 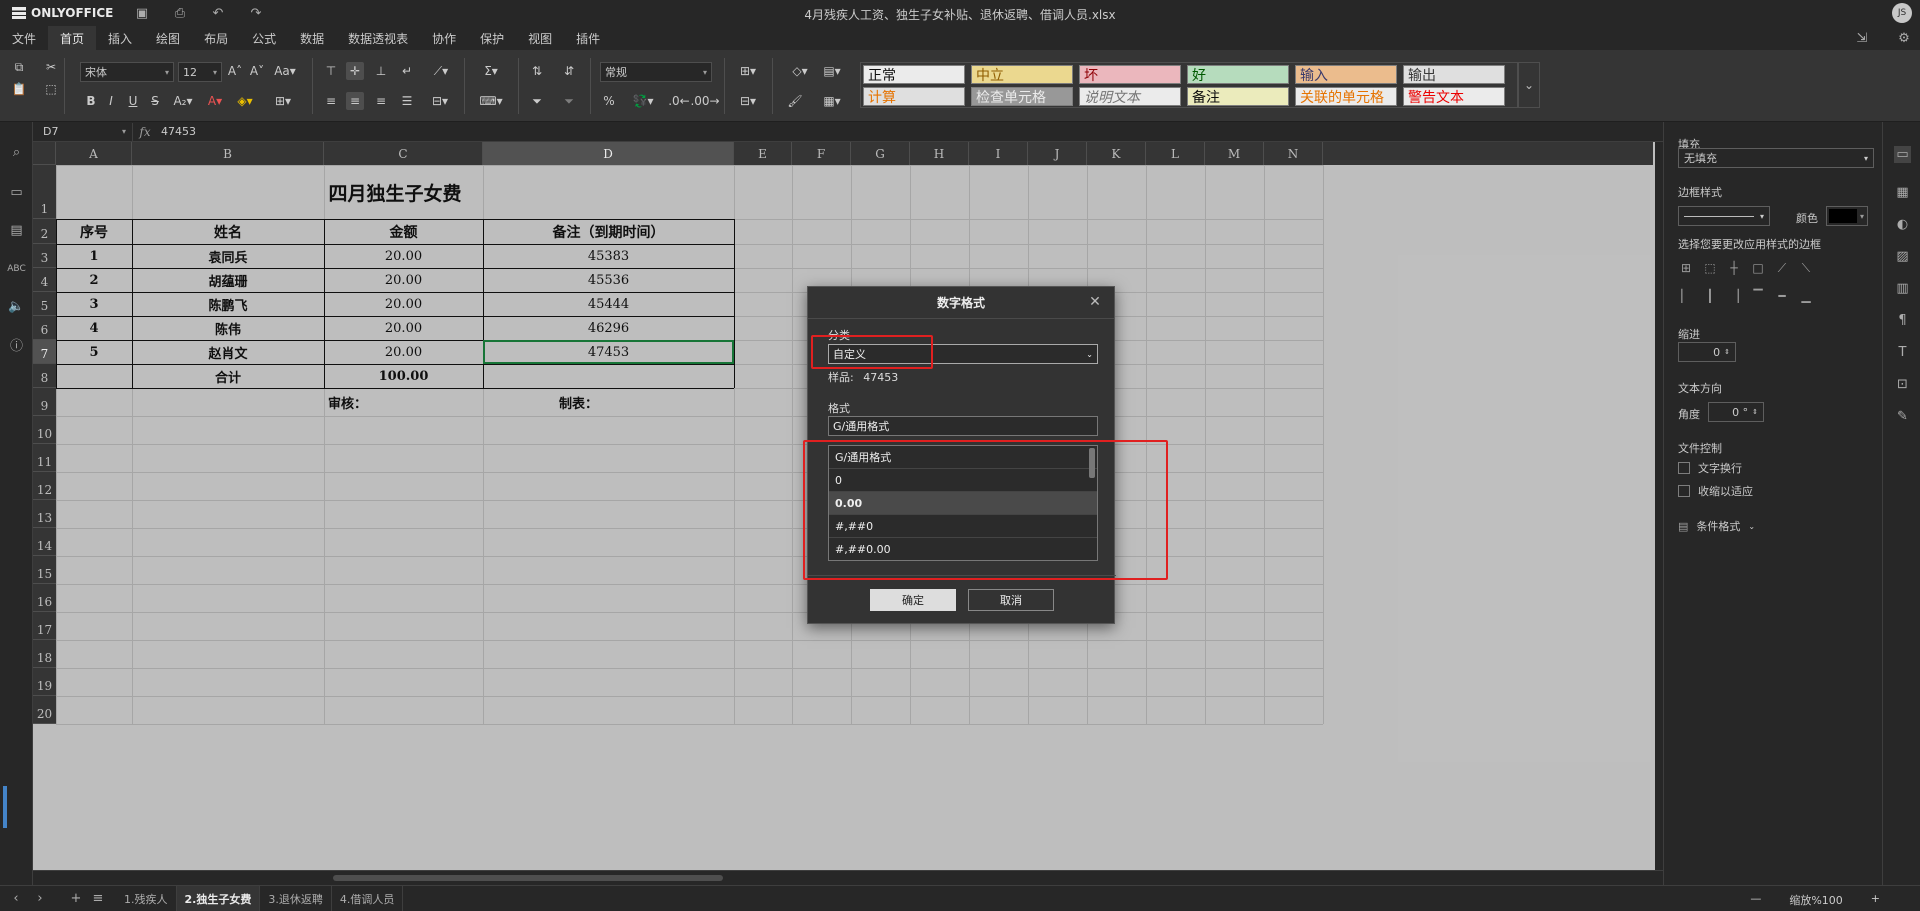 I want to click on sample-label: 样品:, so click(x=841, y=377).